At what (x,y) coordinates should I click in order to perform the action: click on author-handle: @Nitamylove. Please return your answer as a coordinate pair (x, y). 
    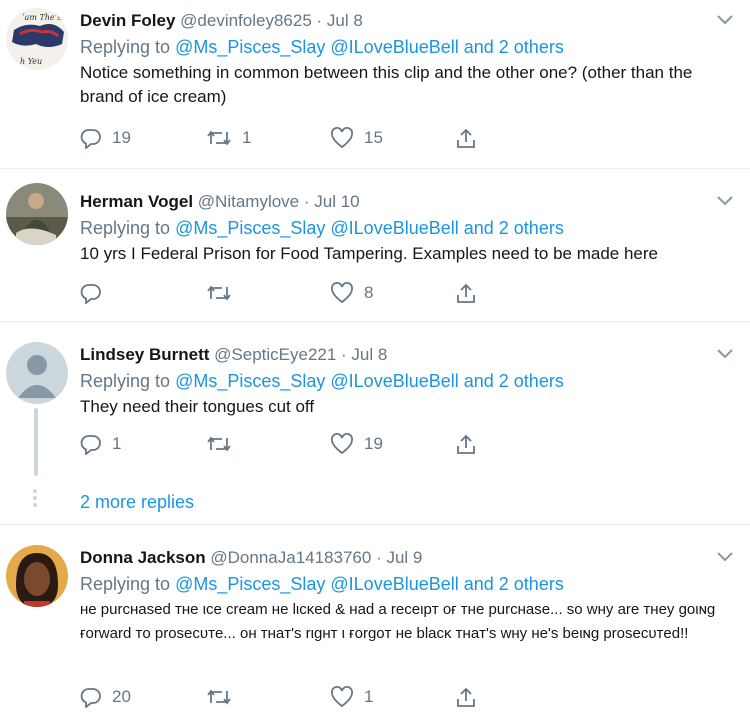
    Looking at the image, I should click on (248, 201).